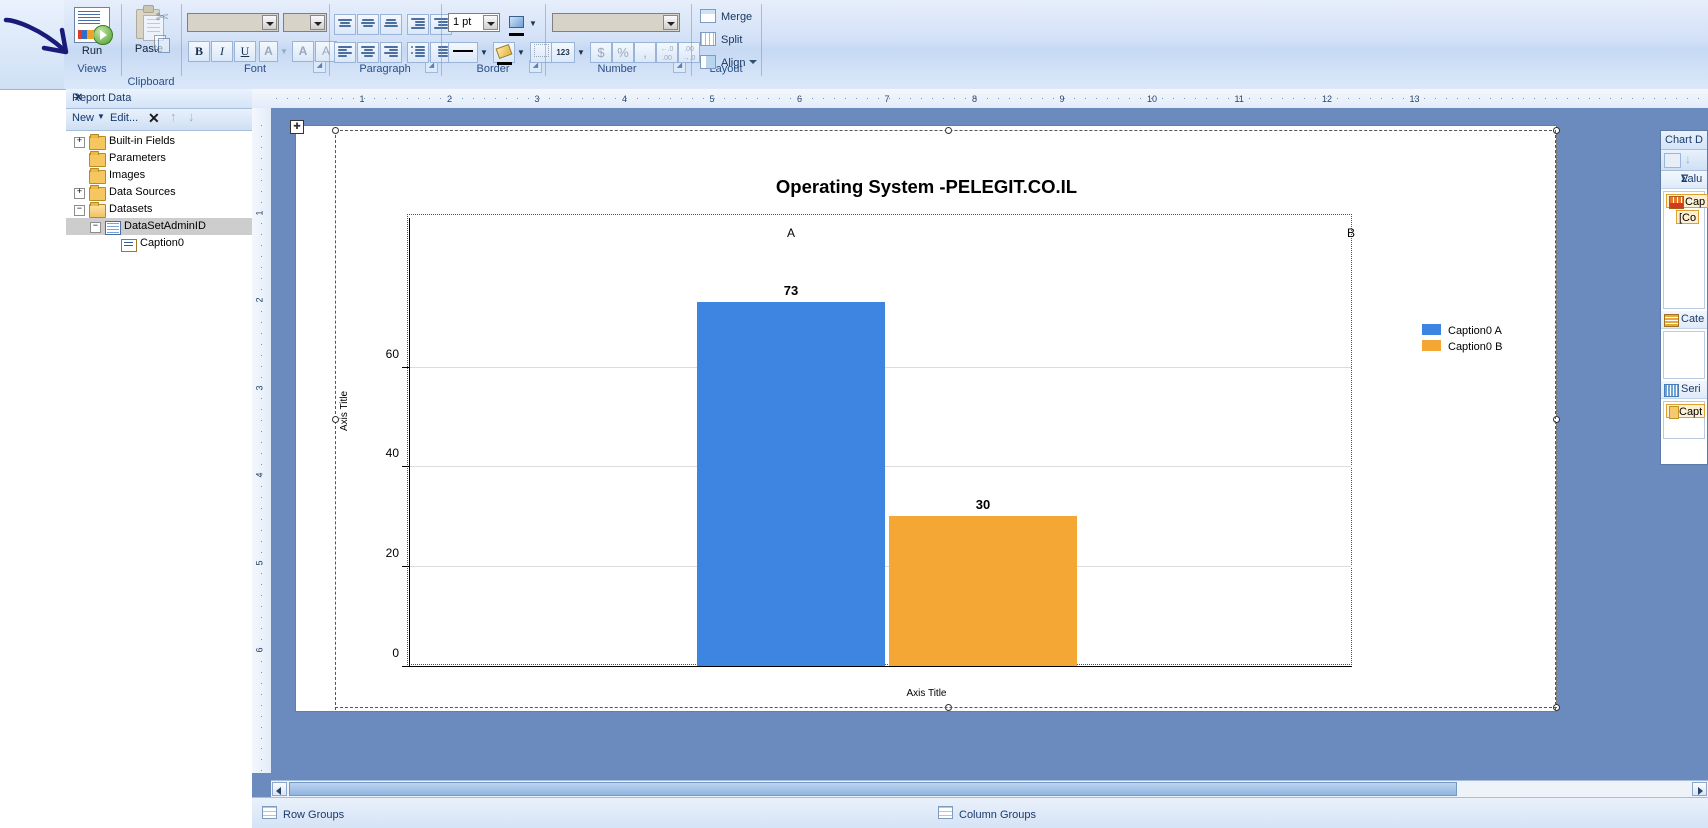 The image size is (1708, 828). What do you see at coordinates (344, 411) in the screenshot?
I see `y-axis-title: Axis Title` at bounding box center [344, 411].